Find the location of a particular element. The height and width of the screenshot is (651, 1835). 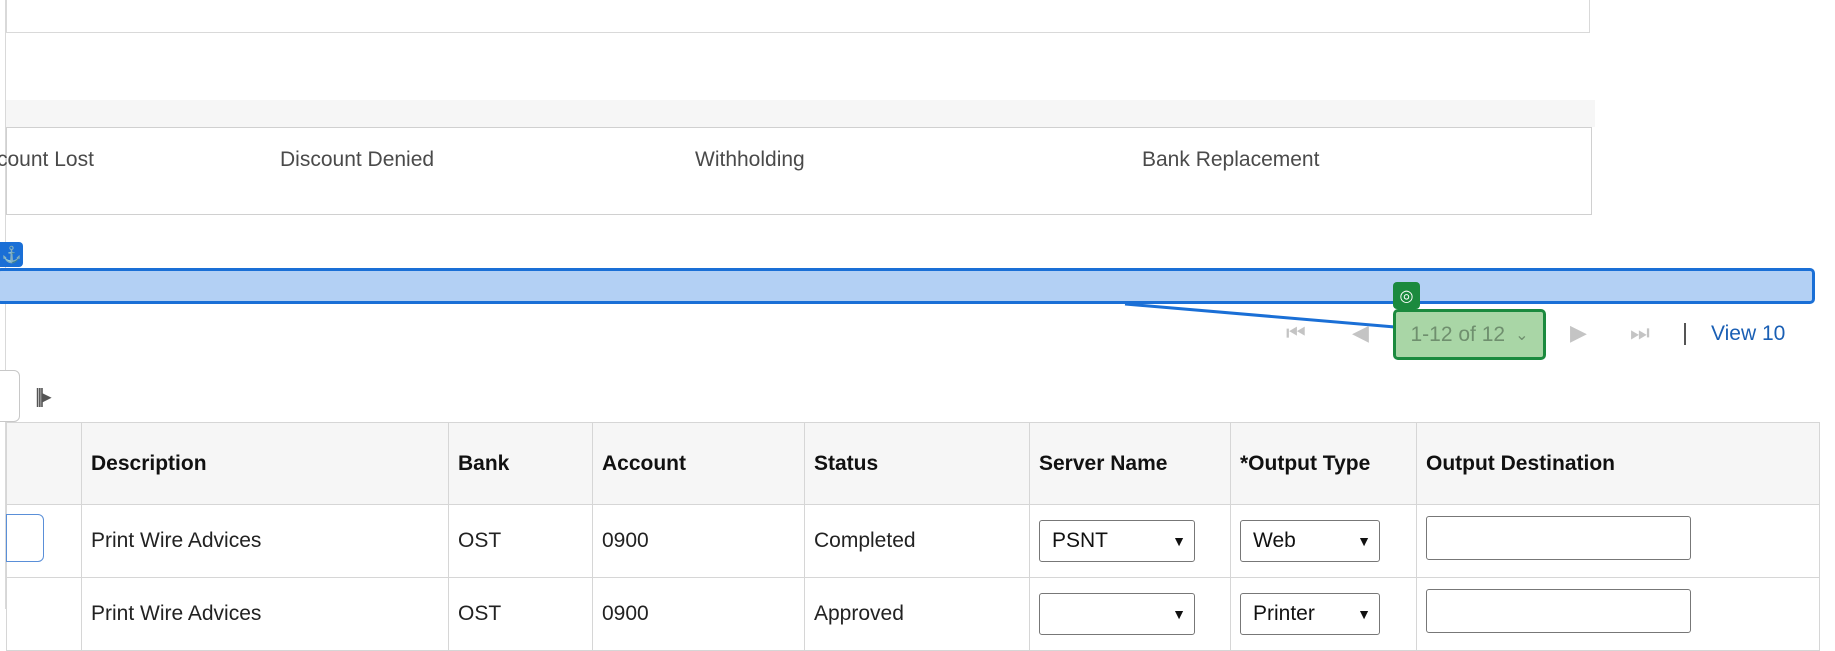

column-header-account: Account is located at coordinates (698, 463).